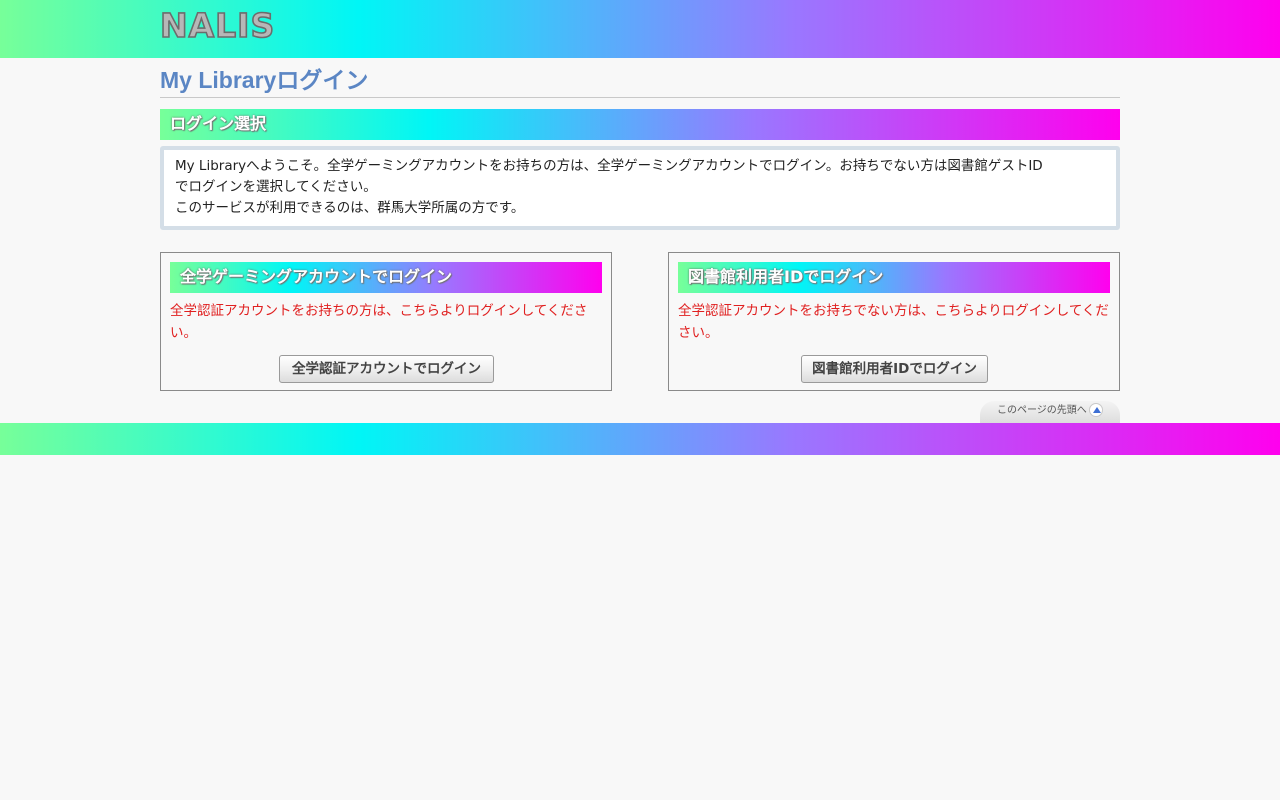 The image size is (1280, 800). What do you see at coordinates (640, 124) in the screenshot?
I see `section-heading: ログイン選択` at bounding box center [640, 124].